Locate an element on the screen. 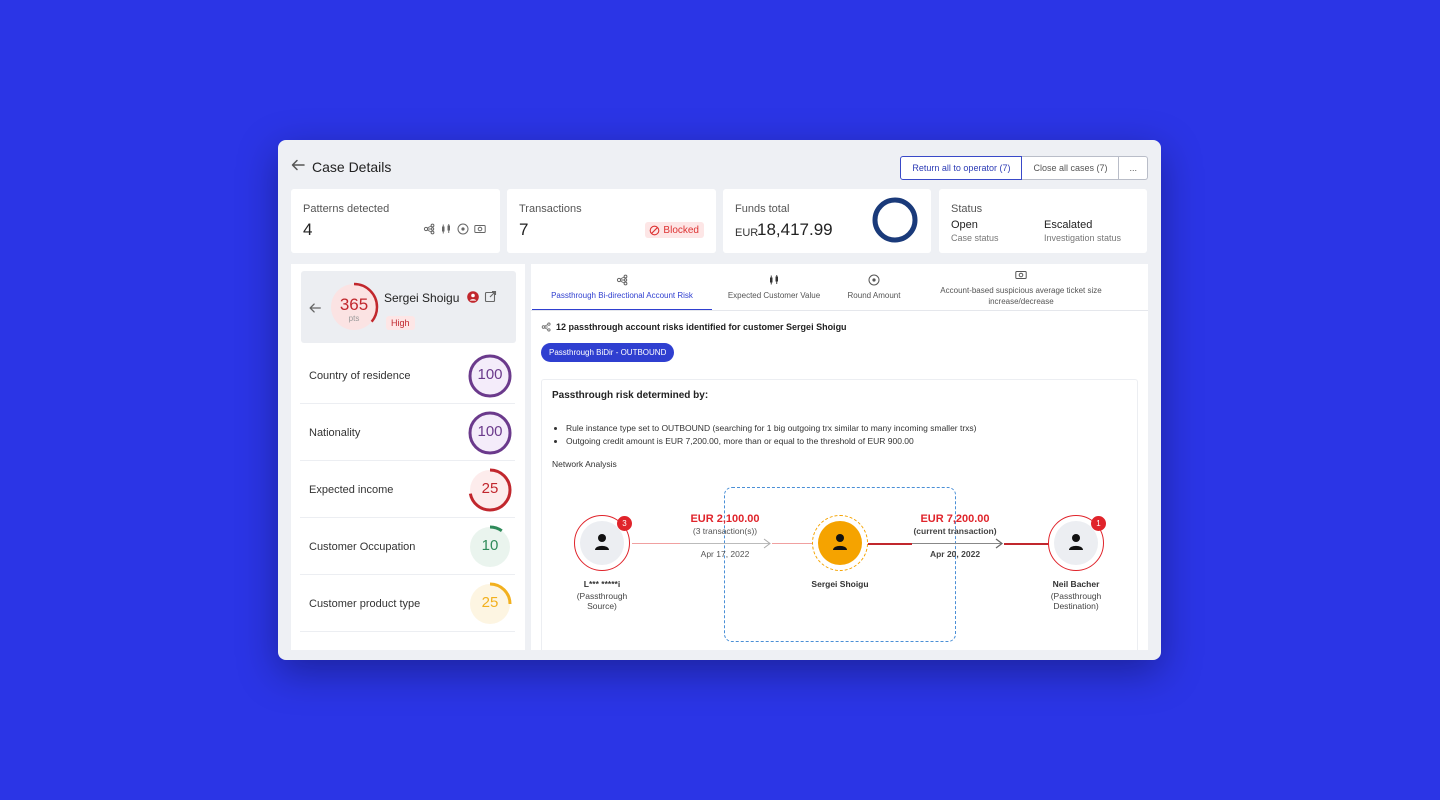  outgoing-date: Apr 20, 2022 is located at coordinates (955, 554).